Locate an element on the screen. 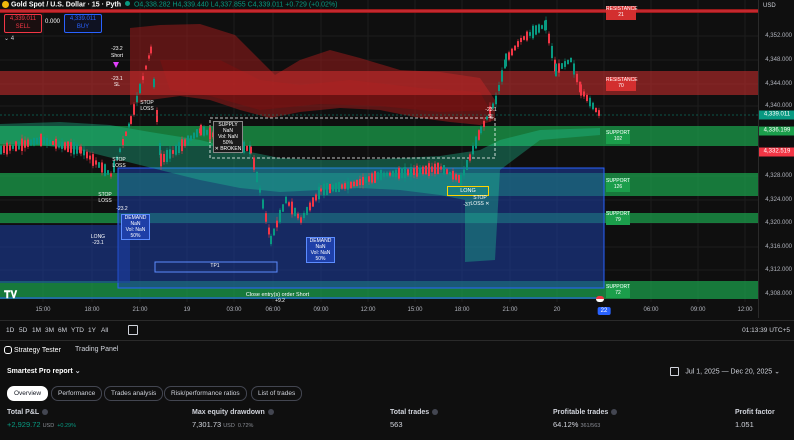 This screenshot has height=440, width=794. report-title-dropdown: Smartest Pro report ⌄ is located at coordinates (44, 371).